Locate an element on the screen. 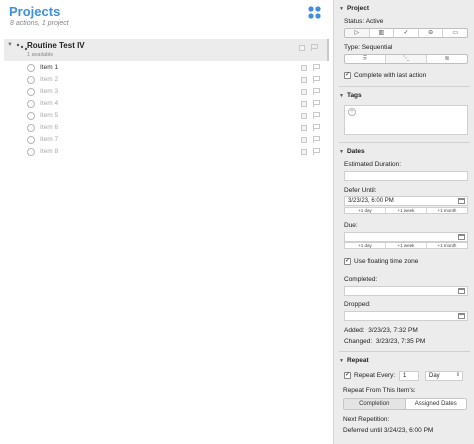 Image resolution: width=474 pixels, height=444 pixels. next-repetition-label: Next Repetition: is located at coordinates (366, 419).